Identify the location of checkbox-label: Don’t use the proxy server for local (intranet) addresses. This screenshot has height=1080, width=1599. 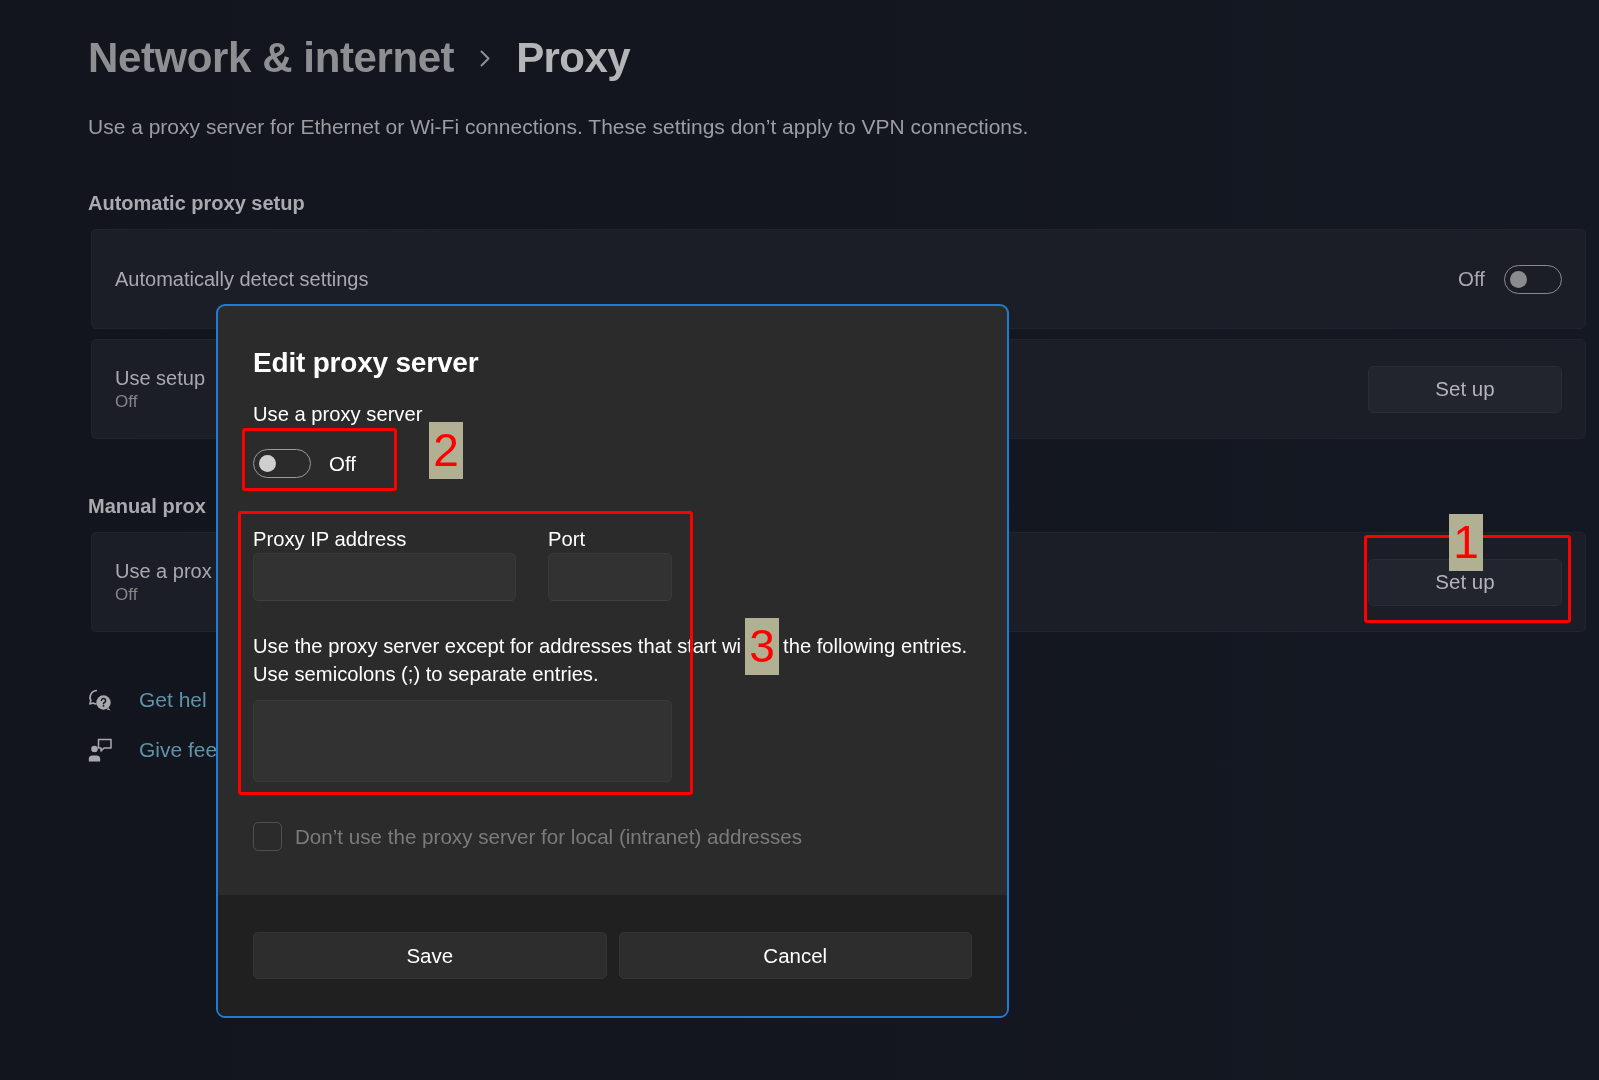
(549, 836).